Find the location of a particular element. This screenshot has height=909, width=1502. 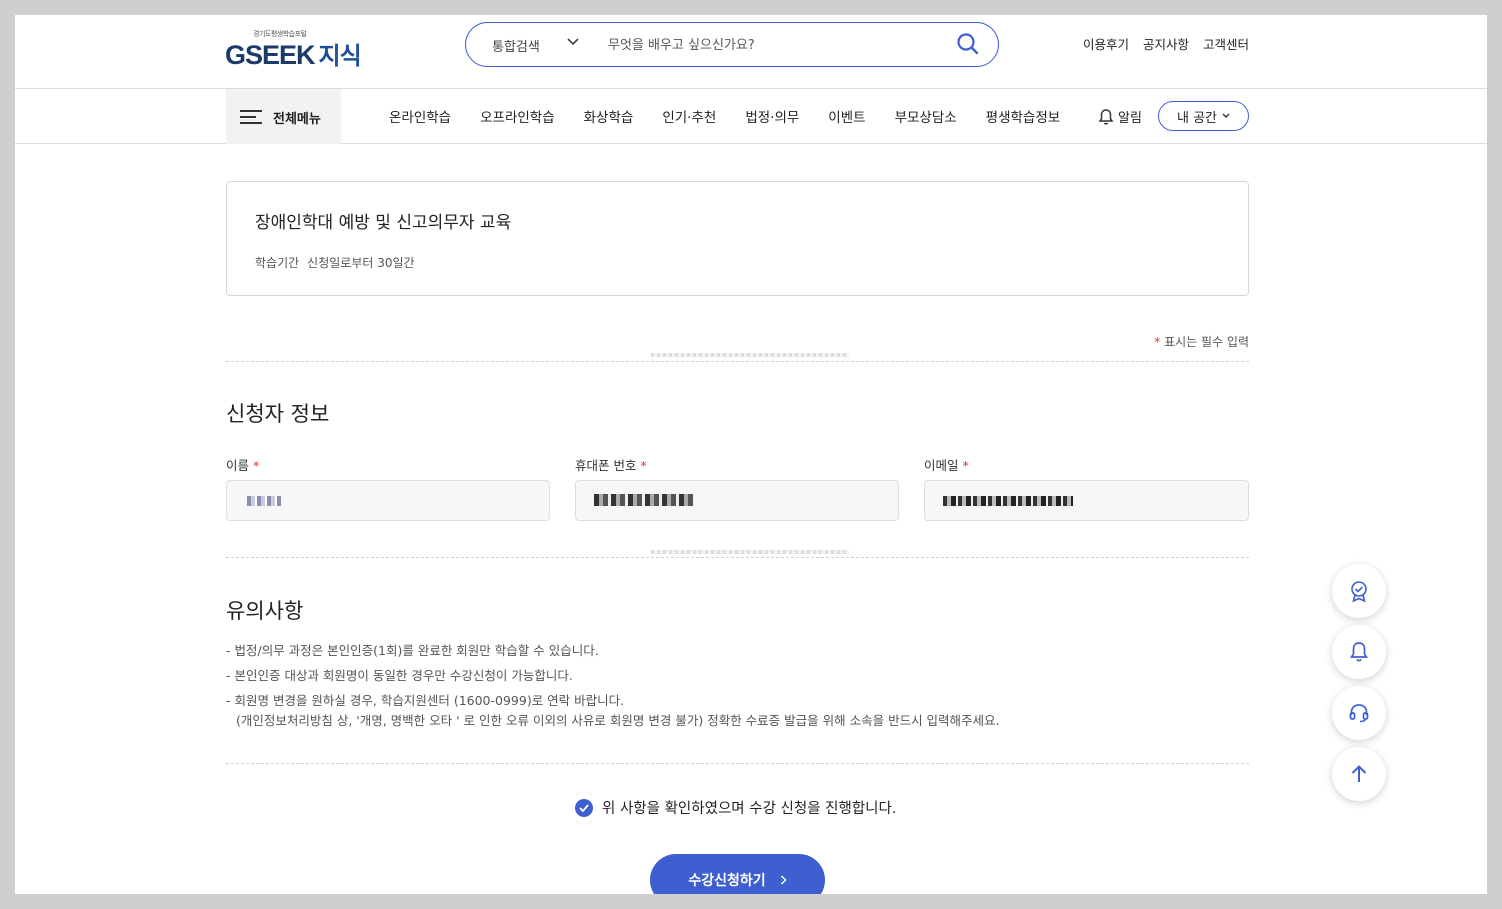

my-space-button: 내 공간 is located at coordinates (1203, 116).